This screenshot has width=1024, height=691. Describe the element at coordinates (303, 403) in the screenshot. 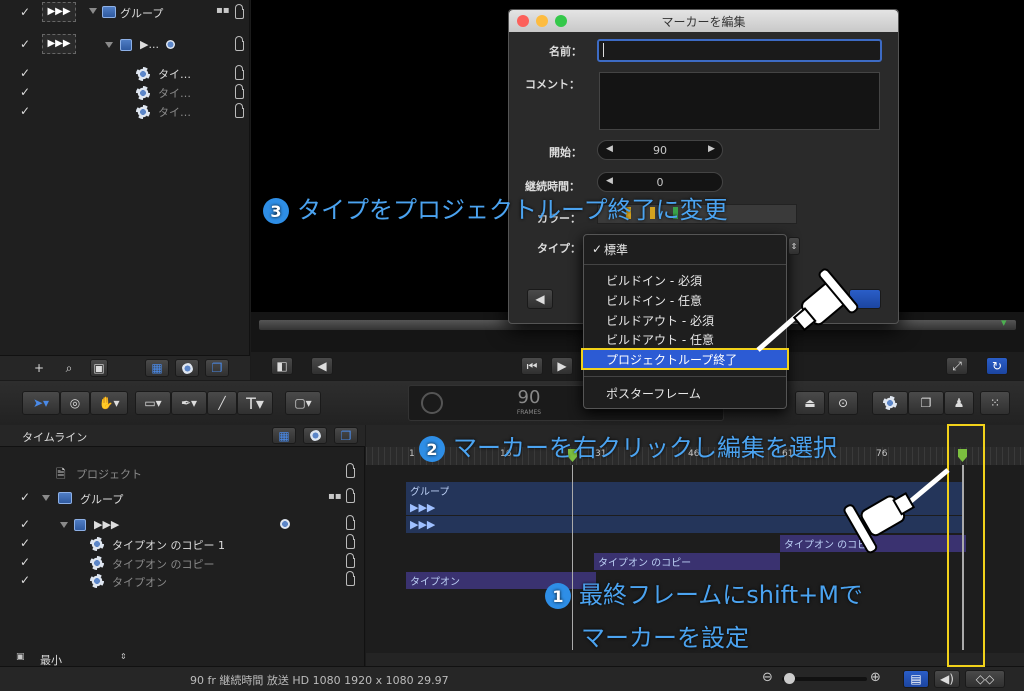

I see `mask-tool-button: ▢▾` at that location.